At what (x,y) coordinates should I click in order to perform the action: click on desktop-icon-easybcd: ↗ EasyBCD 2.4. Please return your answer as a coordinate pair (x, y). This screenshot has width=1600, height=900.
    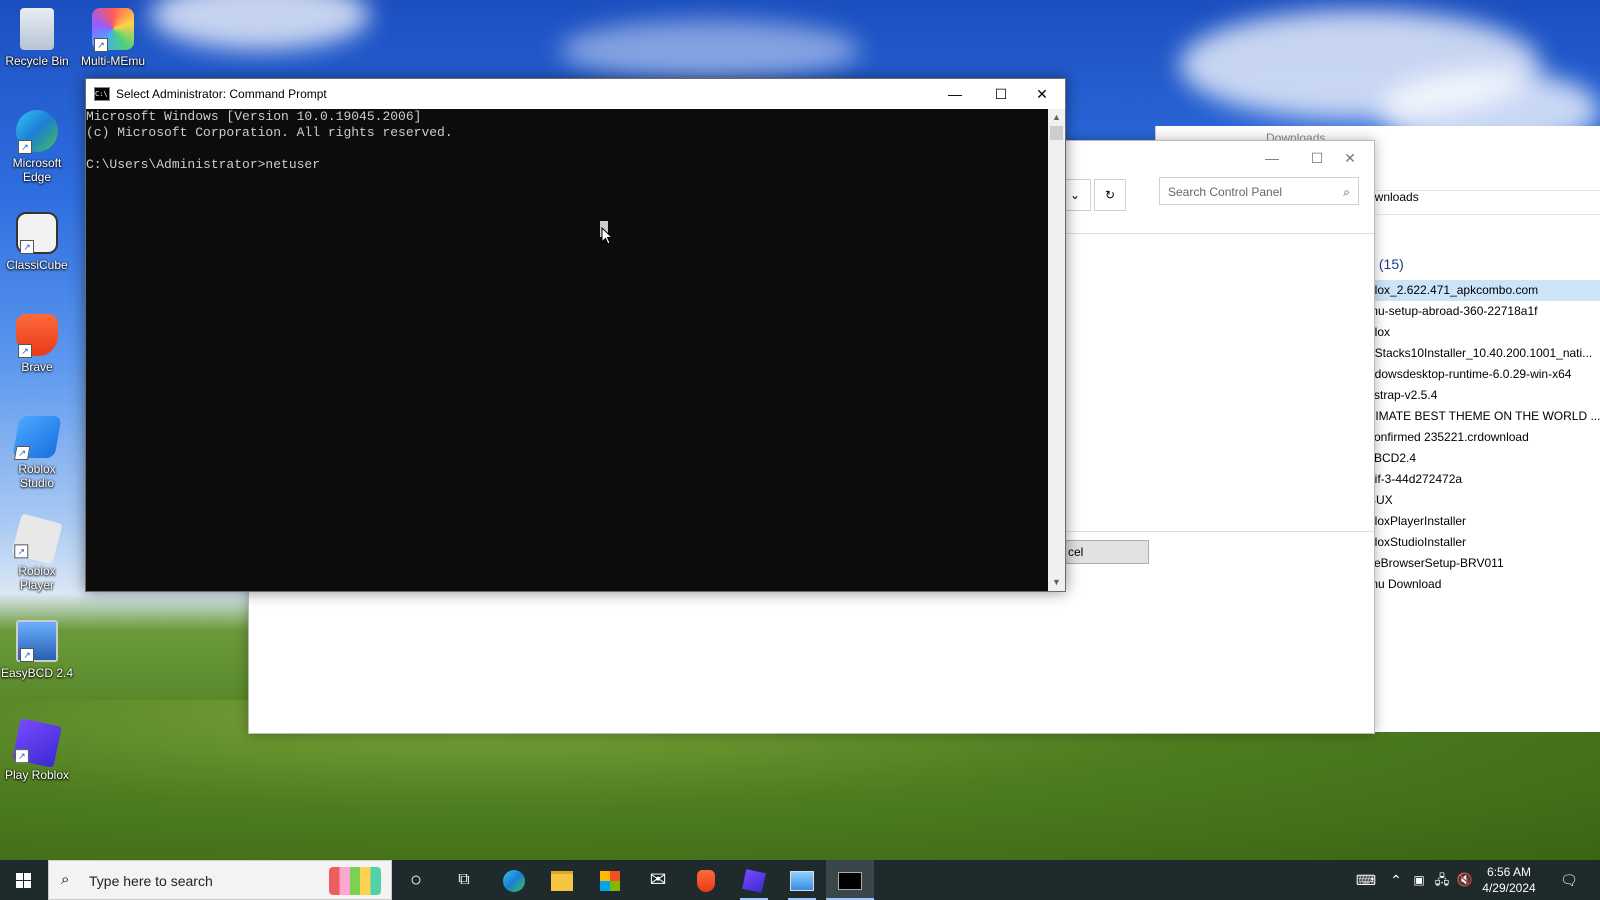
    Looking at the image, I should click on (37, 650).